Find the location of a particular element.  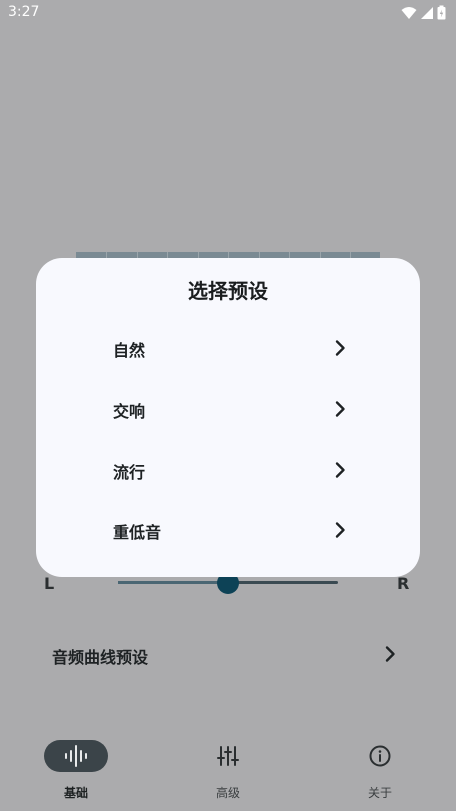

preset-option-natural: 自然 is located at coordinates (228, 348).